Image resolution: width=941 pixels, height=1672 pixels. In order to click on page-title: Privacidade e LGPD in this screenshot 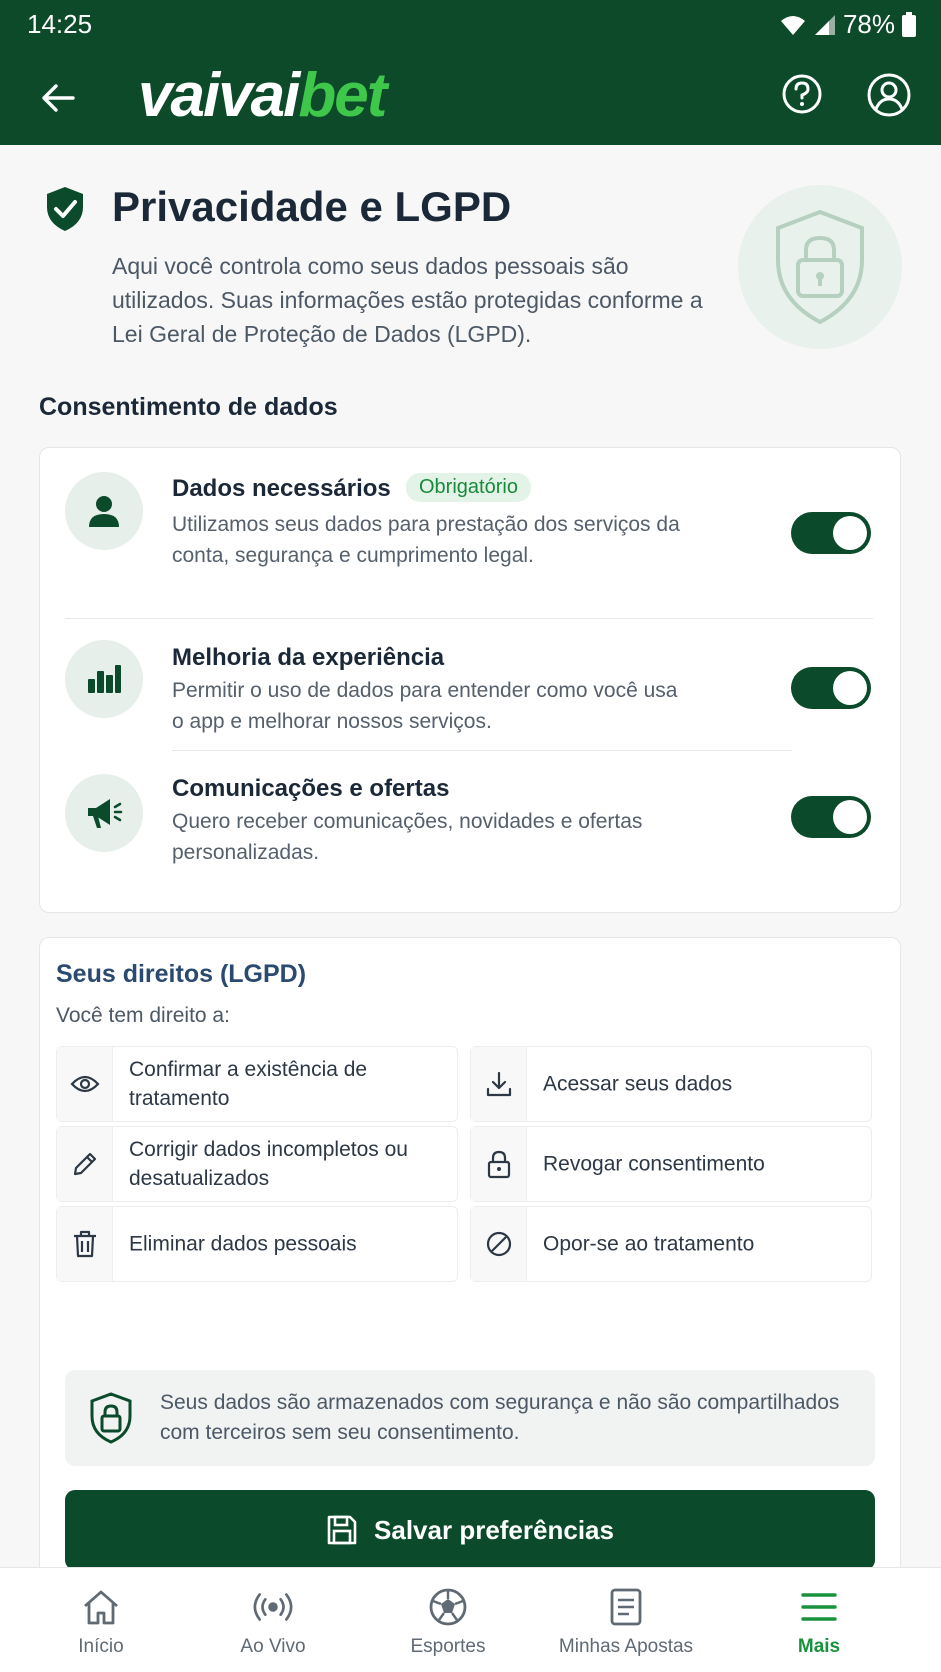, I will do `click(312, 206)`.